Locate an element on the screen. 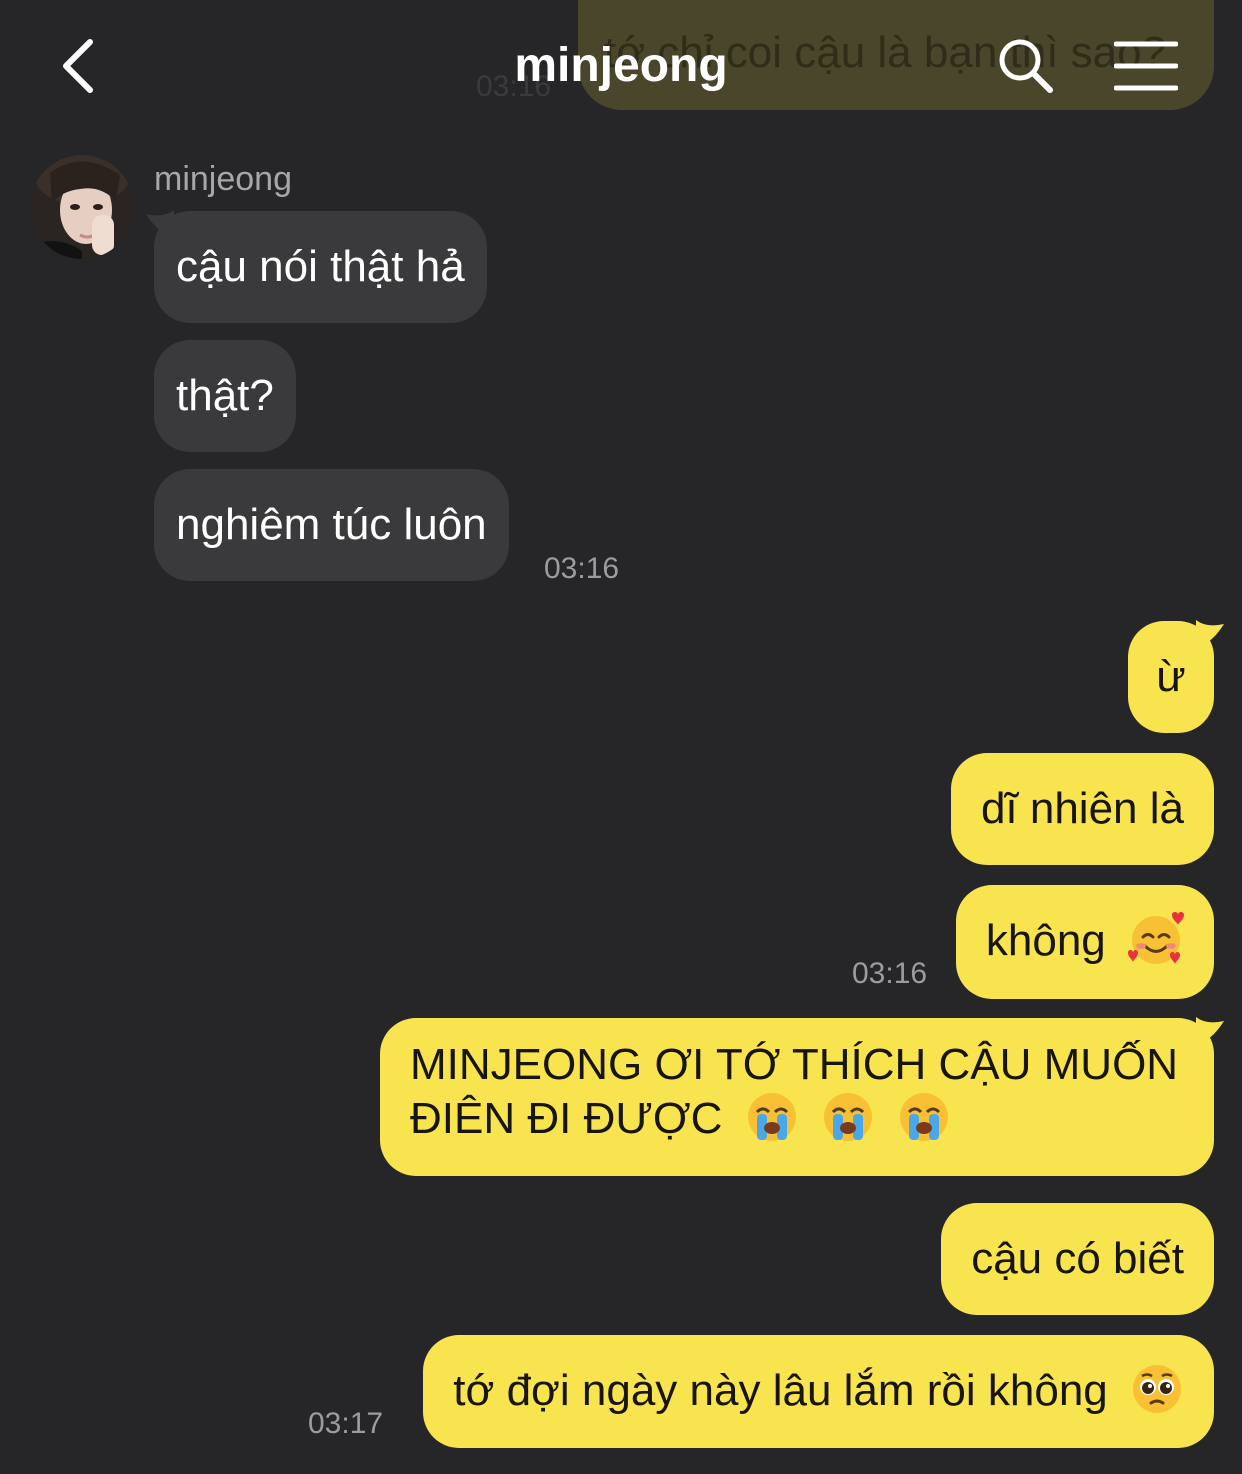 This screenshot has width=1242, height=1474. message-text: dĩ nhiên là is located at coordinates (1082, 808).